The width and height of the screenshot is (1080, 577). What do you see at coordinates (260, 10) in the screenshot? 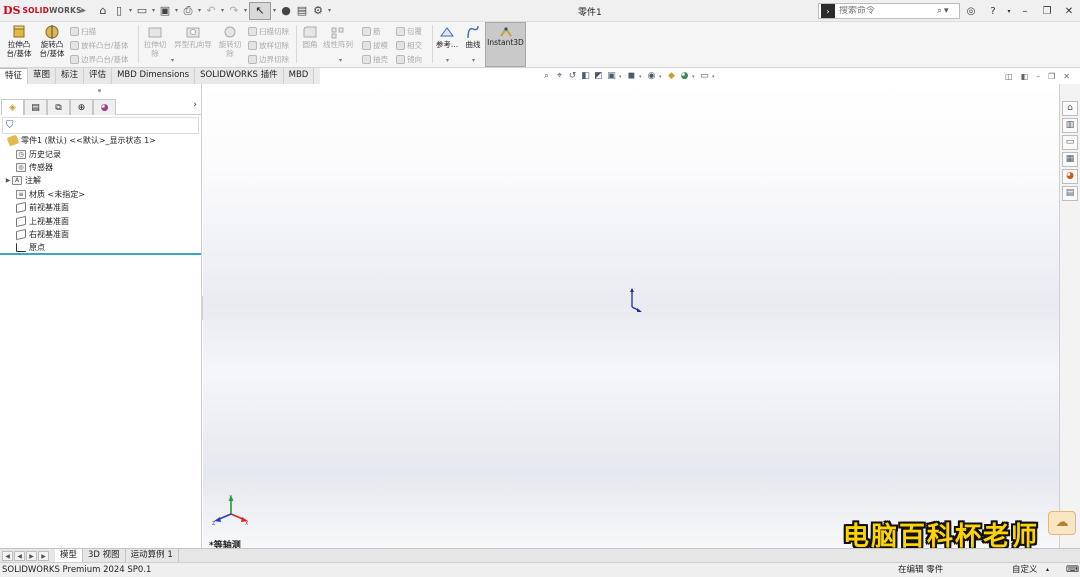
I see `select-pointer-icon: ↖` at bounding box center [260, 10].